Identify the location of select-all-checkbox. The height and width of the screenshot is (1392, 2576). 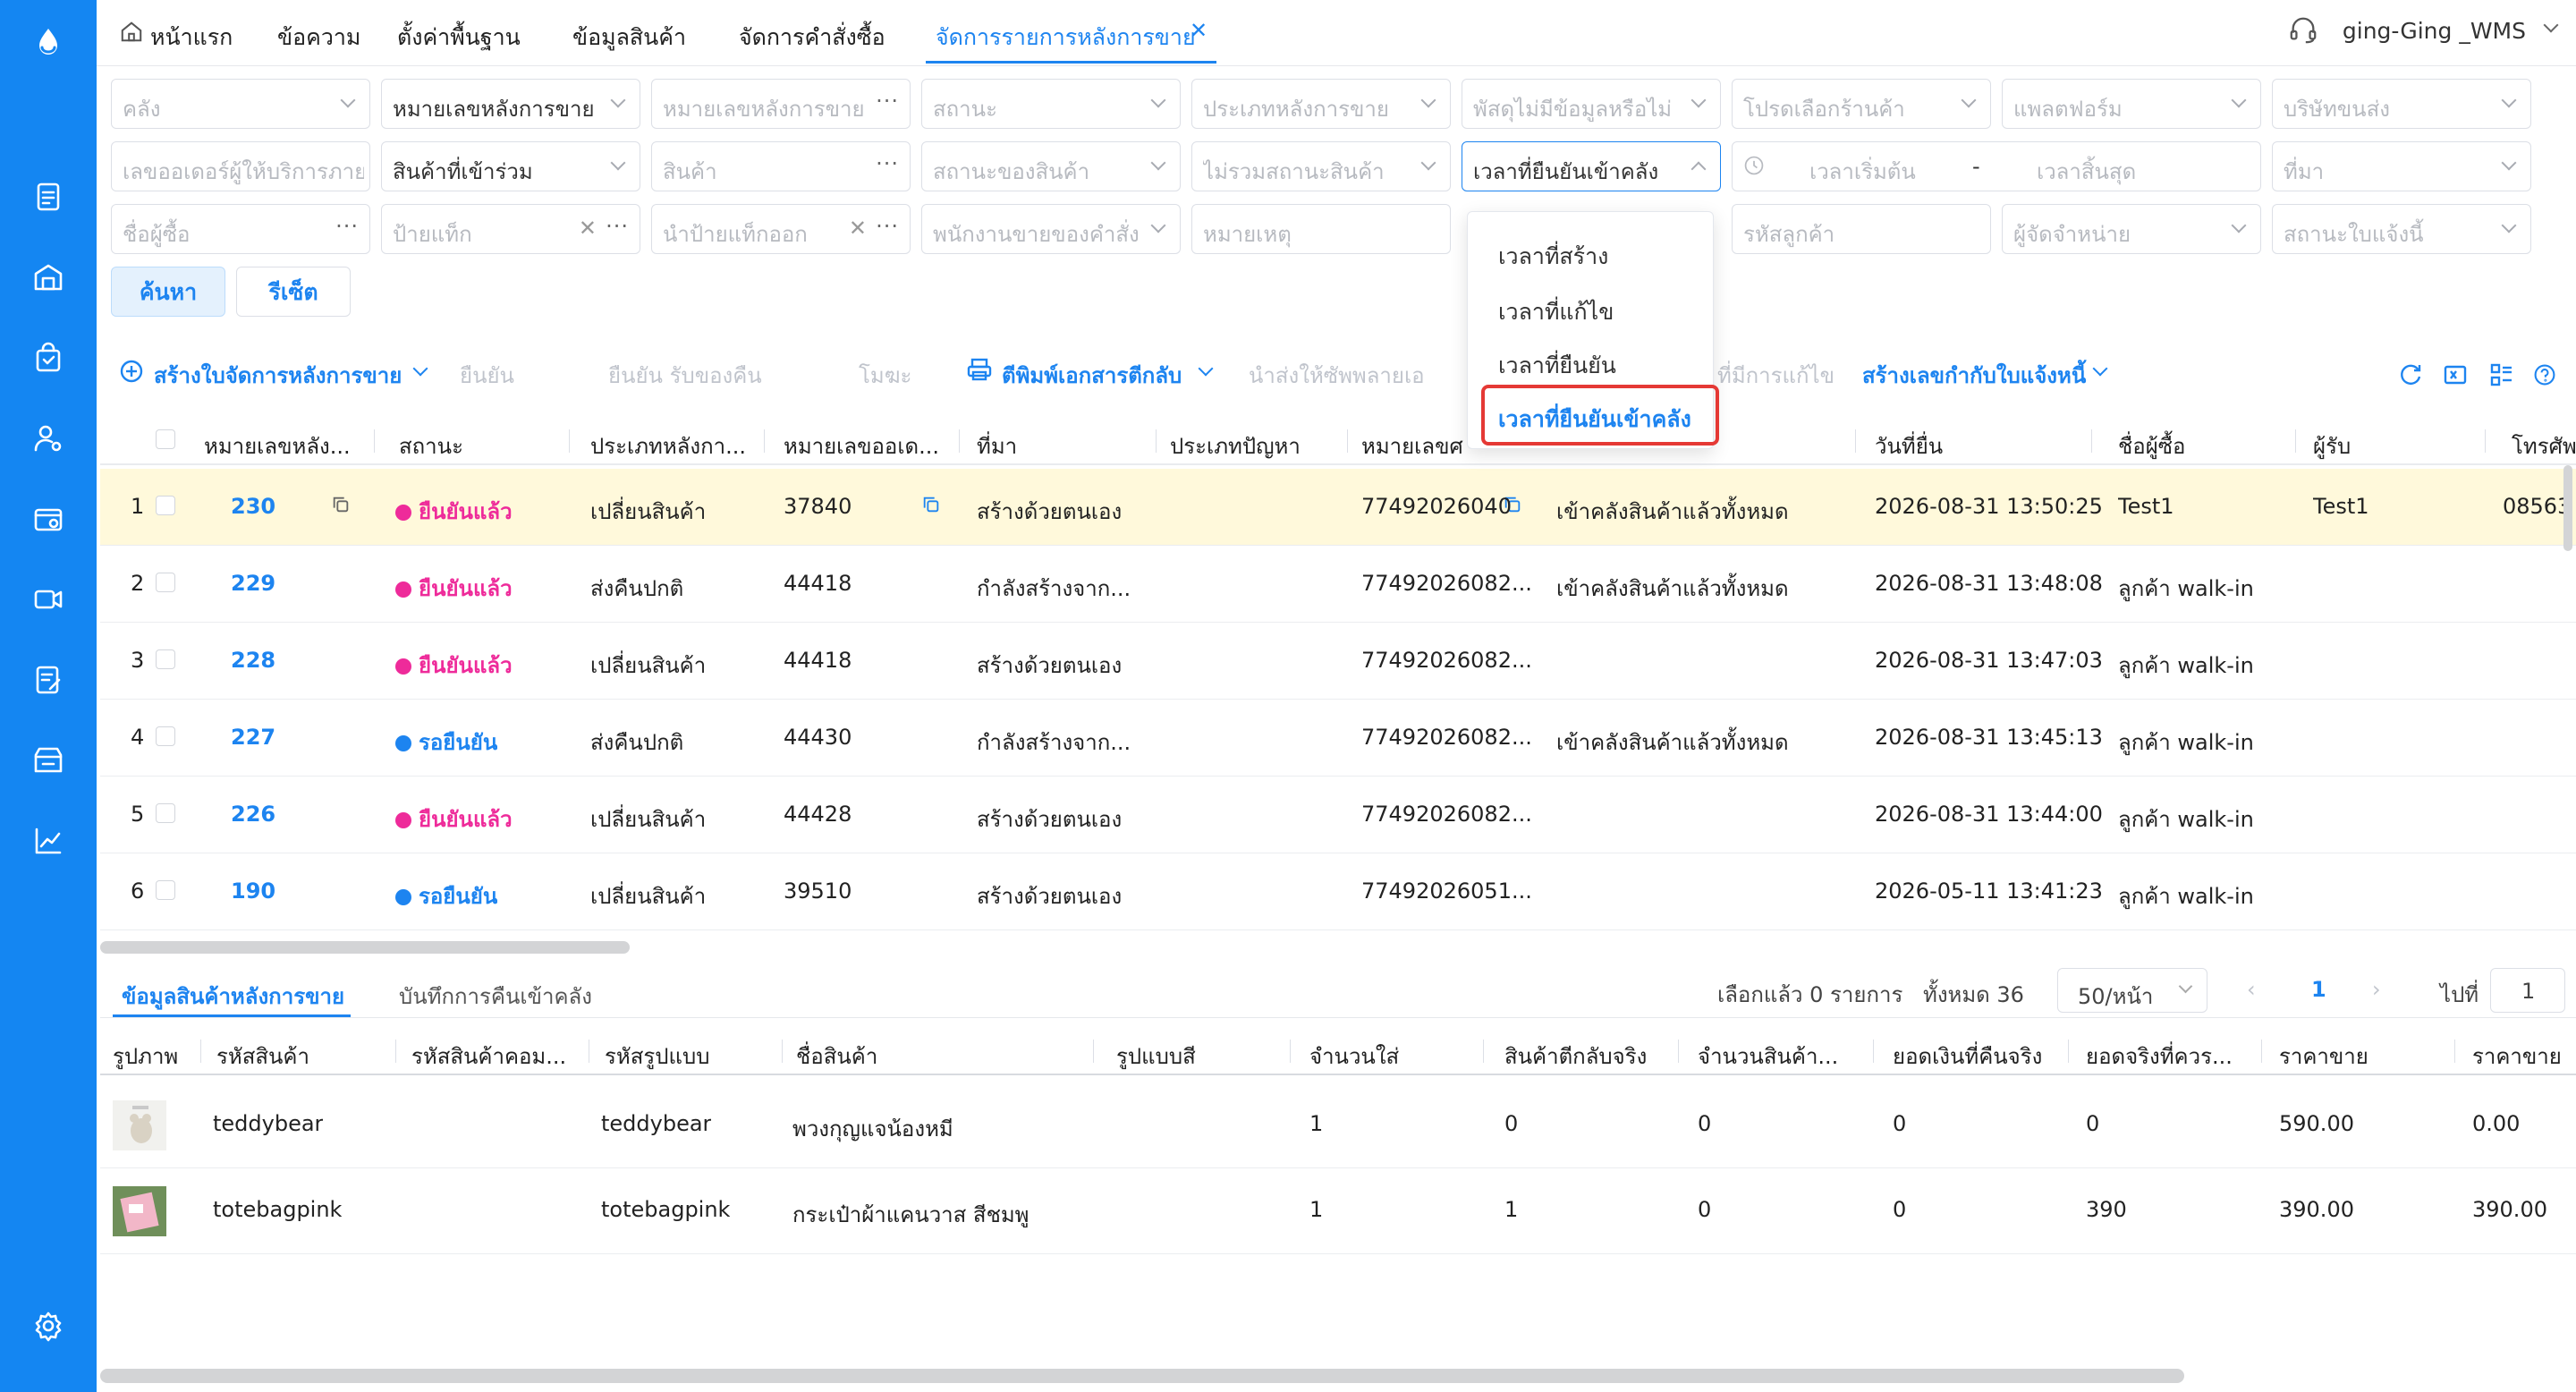
(165, 439).